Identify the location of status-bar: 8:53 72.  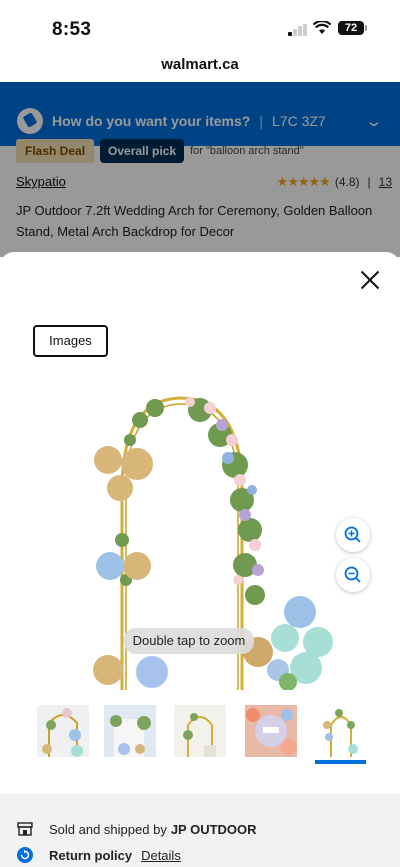
(200, 28).